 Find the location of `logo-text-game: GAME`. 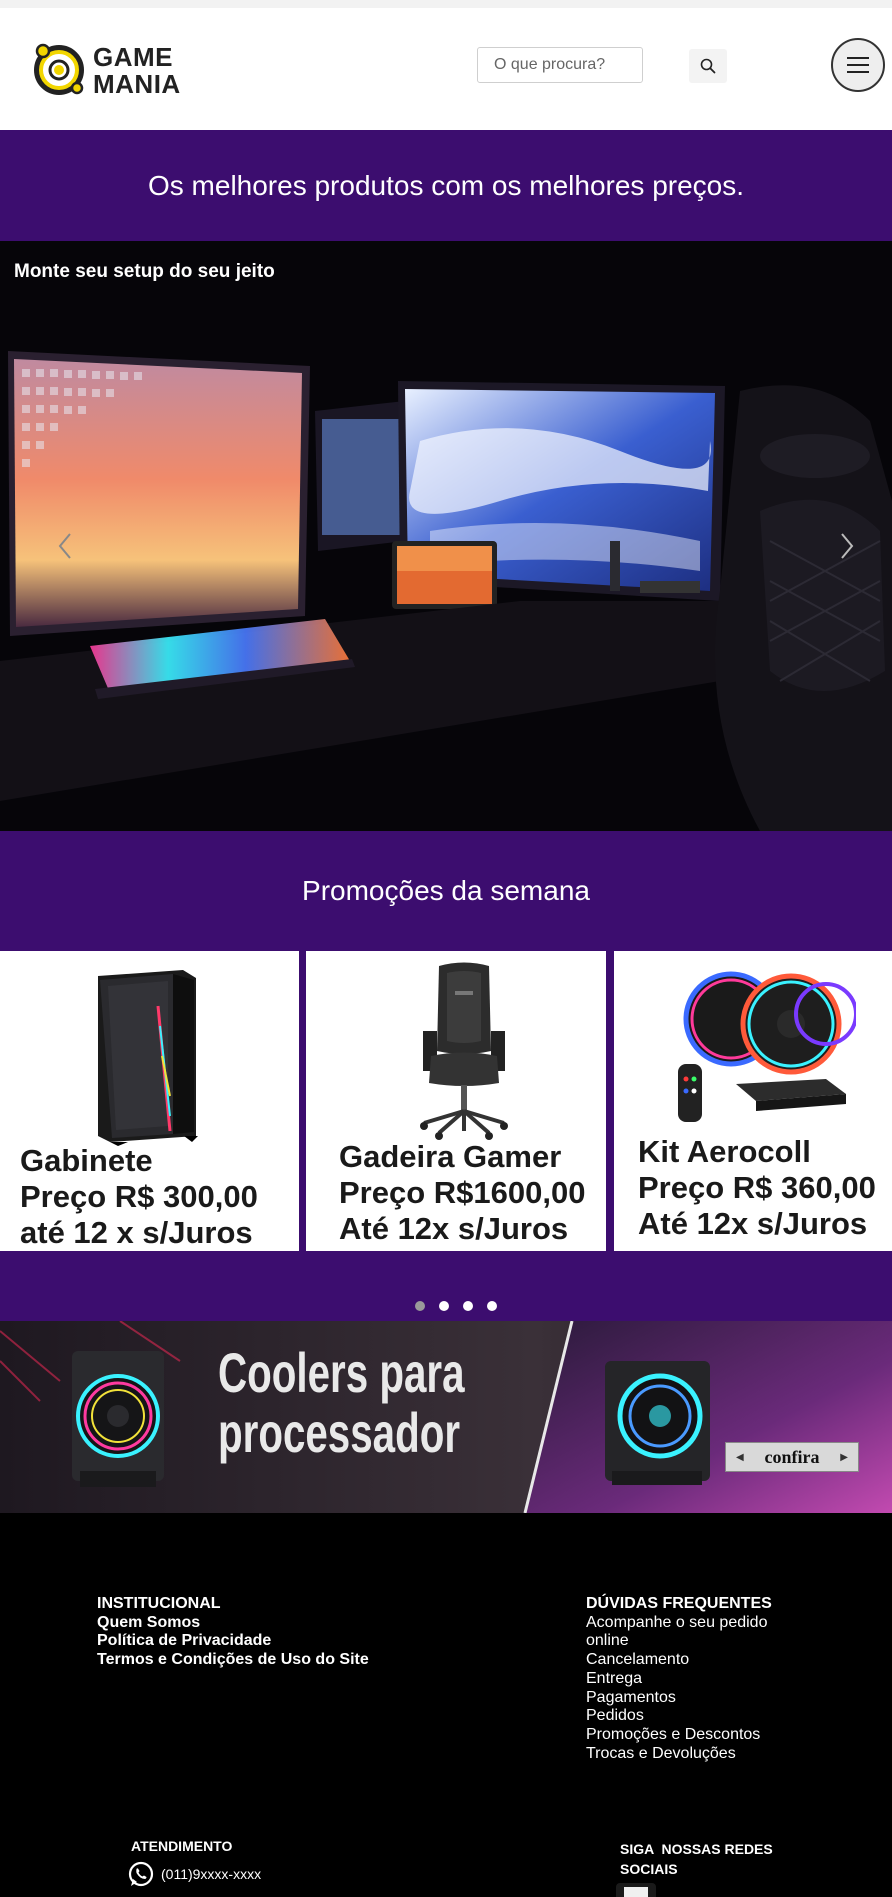

logo-text-game: GAME is located at coordinates (133, 57).